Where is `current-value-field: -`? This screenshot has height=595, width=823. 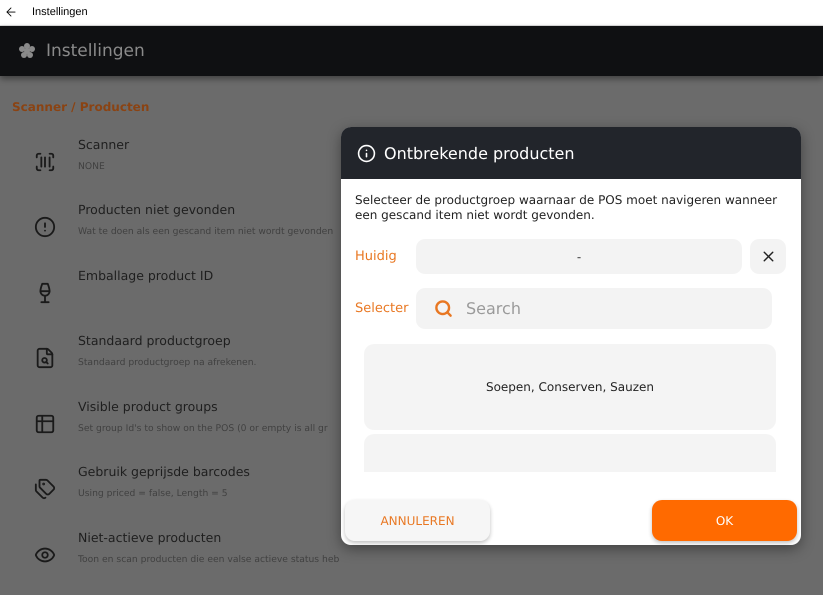
current-value-field: - is located at coordinates (579, 256).